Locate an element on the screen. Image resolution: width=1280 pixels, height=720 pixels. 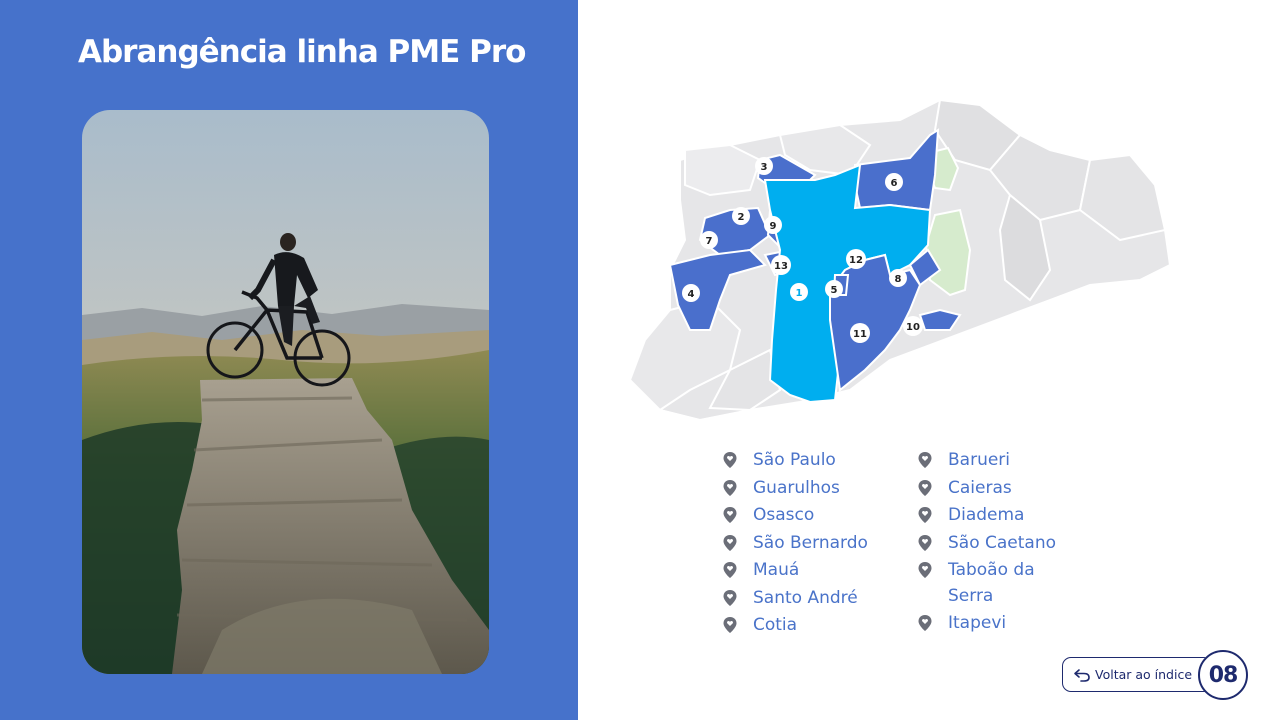
legend-label: São Paulo is located at coordinates (794, 460).